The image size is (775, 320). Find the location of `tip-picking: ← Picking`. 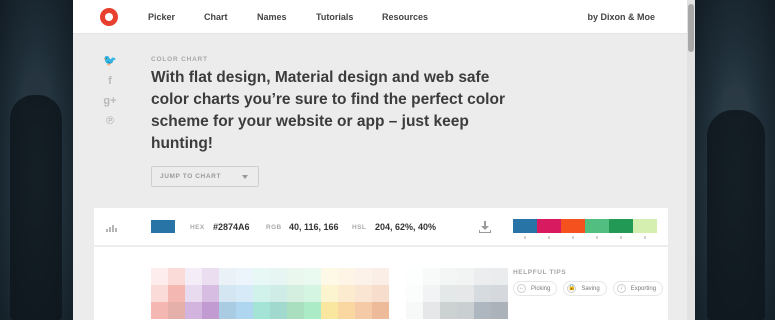

tip-picking: ← Picking is located at coordinates (535, 288).